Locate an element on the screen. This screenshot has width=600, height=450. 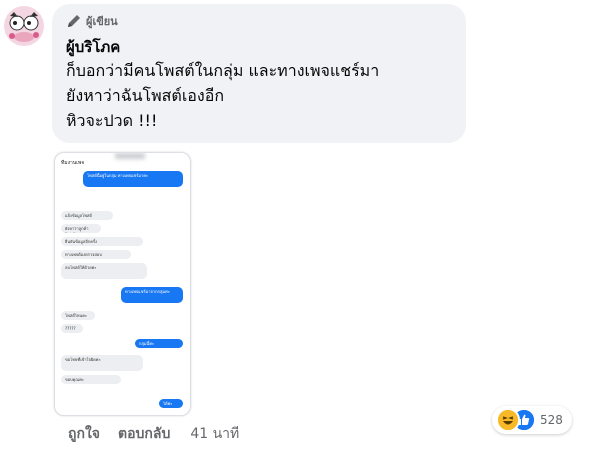
avatar-image is located at coordinates (24, 26).